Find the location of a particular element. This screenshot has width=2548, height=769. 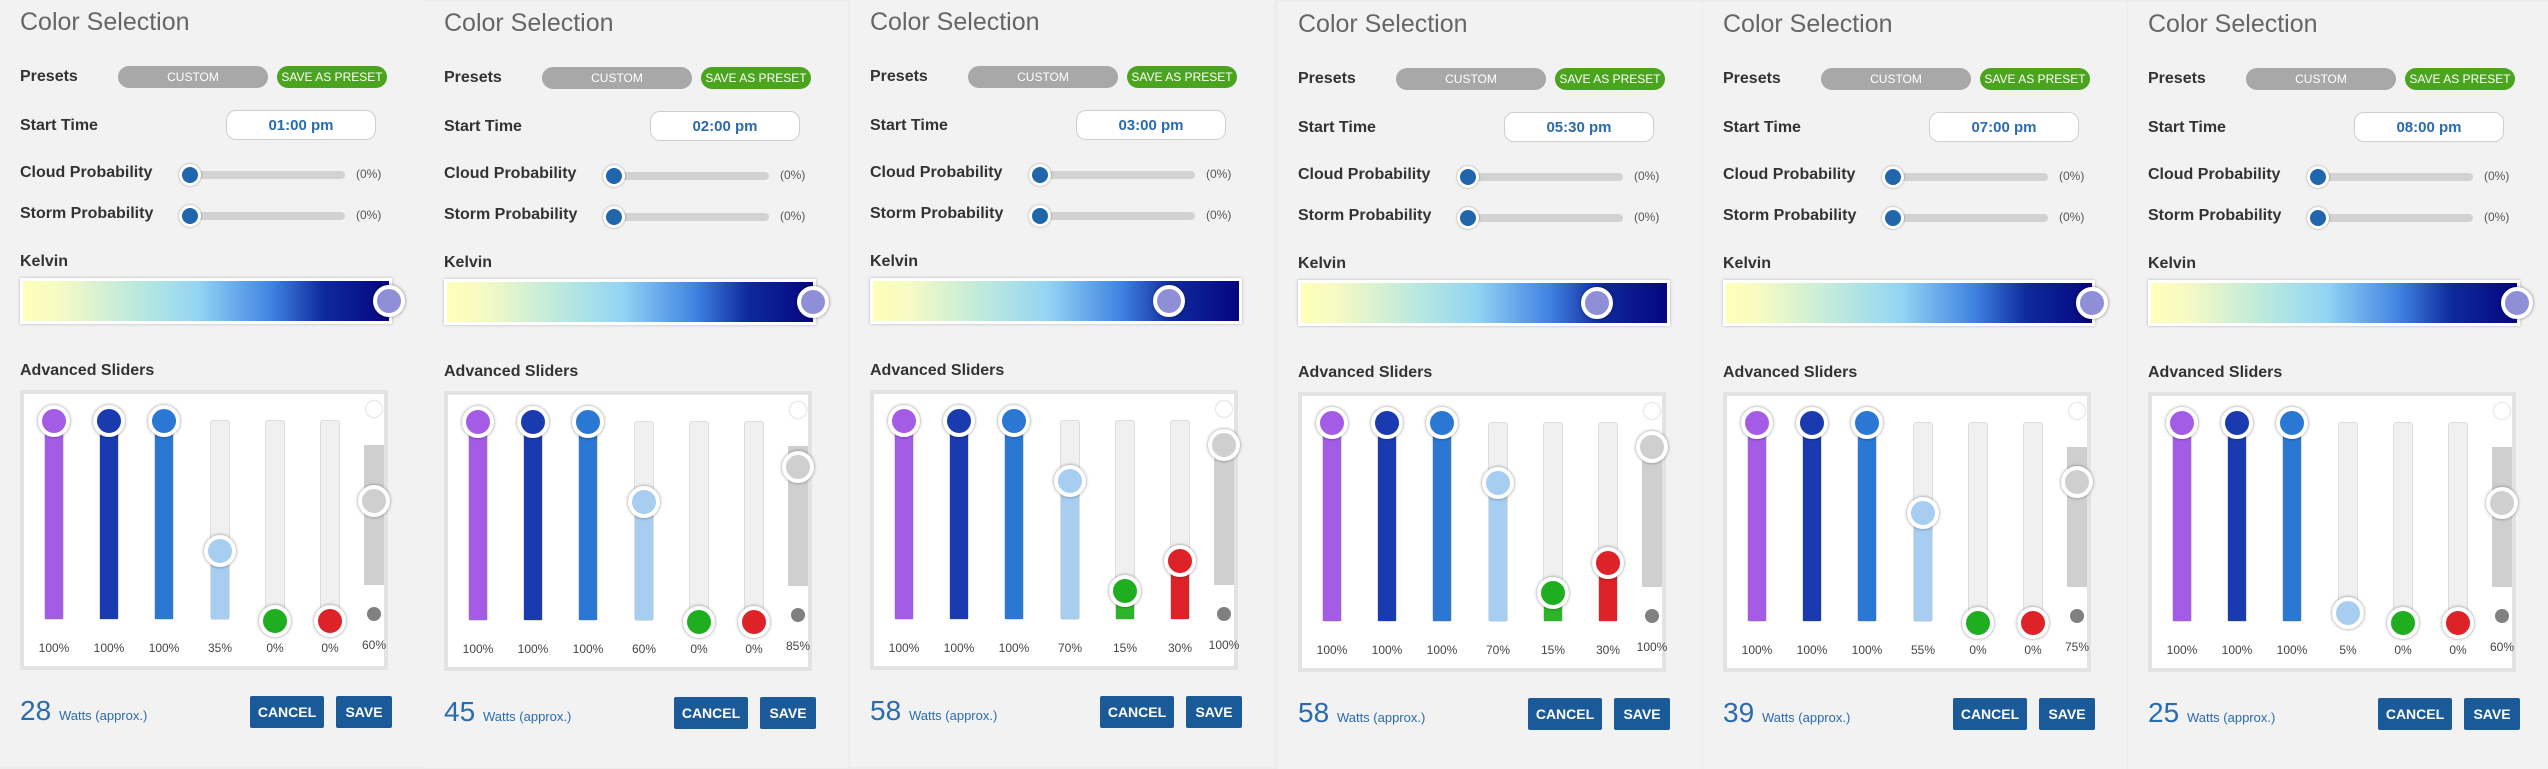

start-time-input: 01:00 pm is located at coordinates (301, 125).